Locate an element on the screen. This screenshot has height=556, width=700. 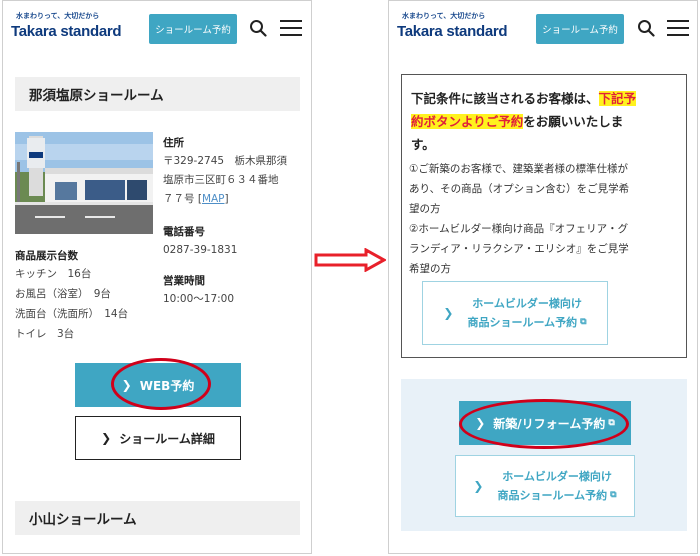
condition-line: ②ホームビルダー様向け商品『オフェリア・グ is located at coordinates (519, 229).